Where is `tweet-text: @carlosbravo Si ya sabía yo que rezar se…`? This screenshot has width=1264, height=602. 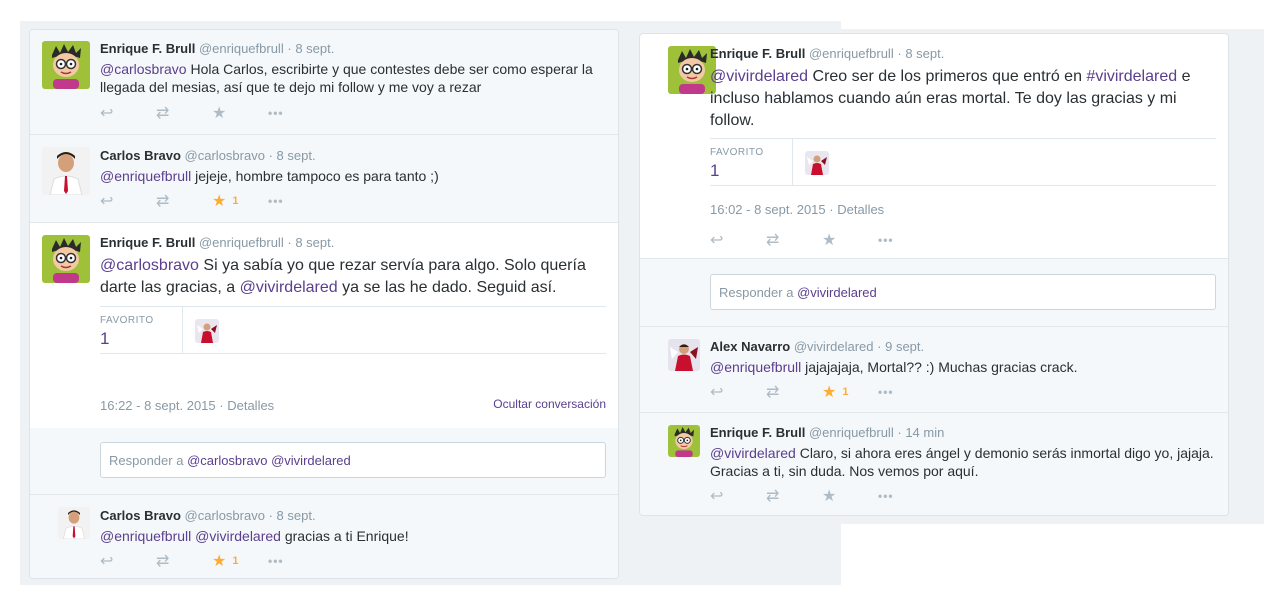 tweet-text: @carlosbravo Si ya sabía yo que rezar se… is located at coordinates (353, 277).